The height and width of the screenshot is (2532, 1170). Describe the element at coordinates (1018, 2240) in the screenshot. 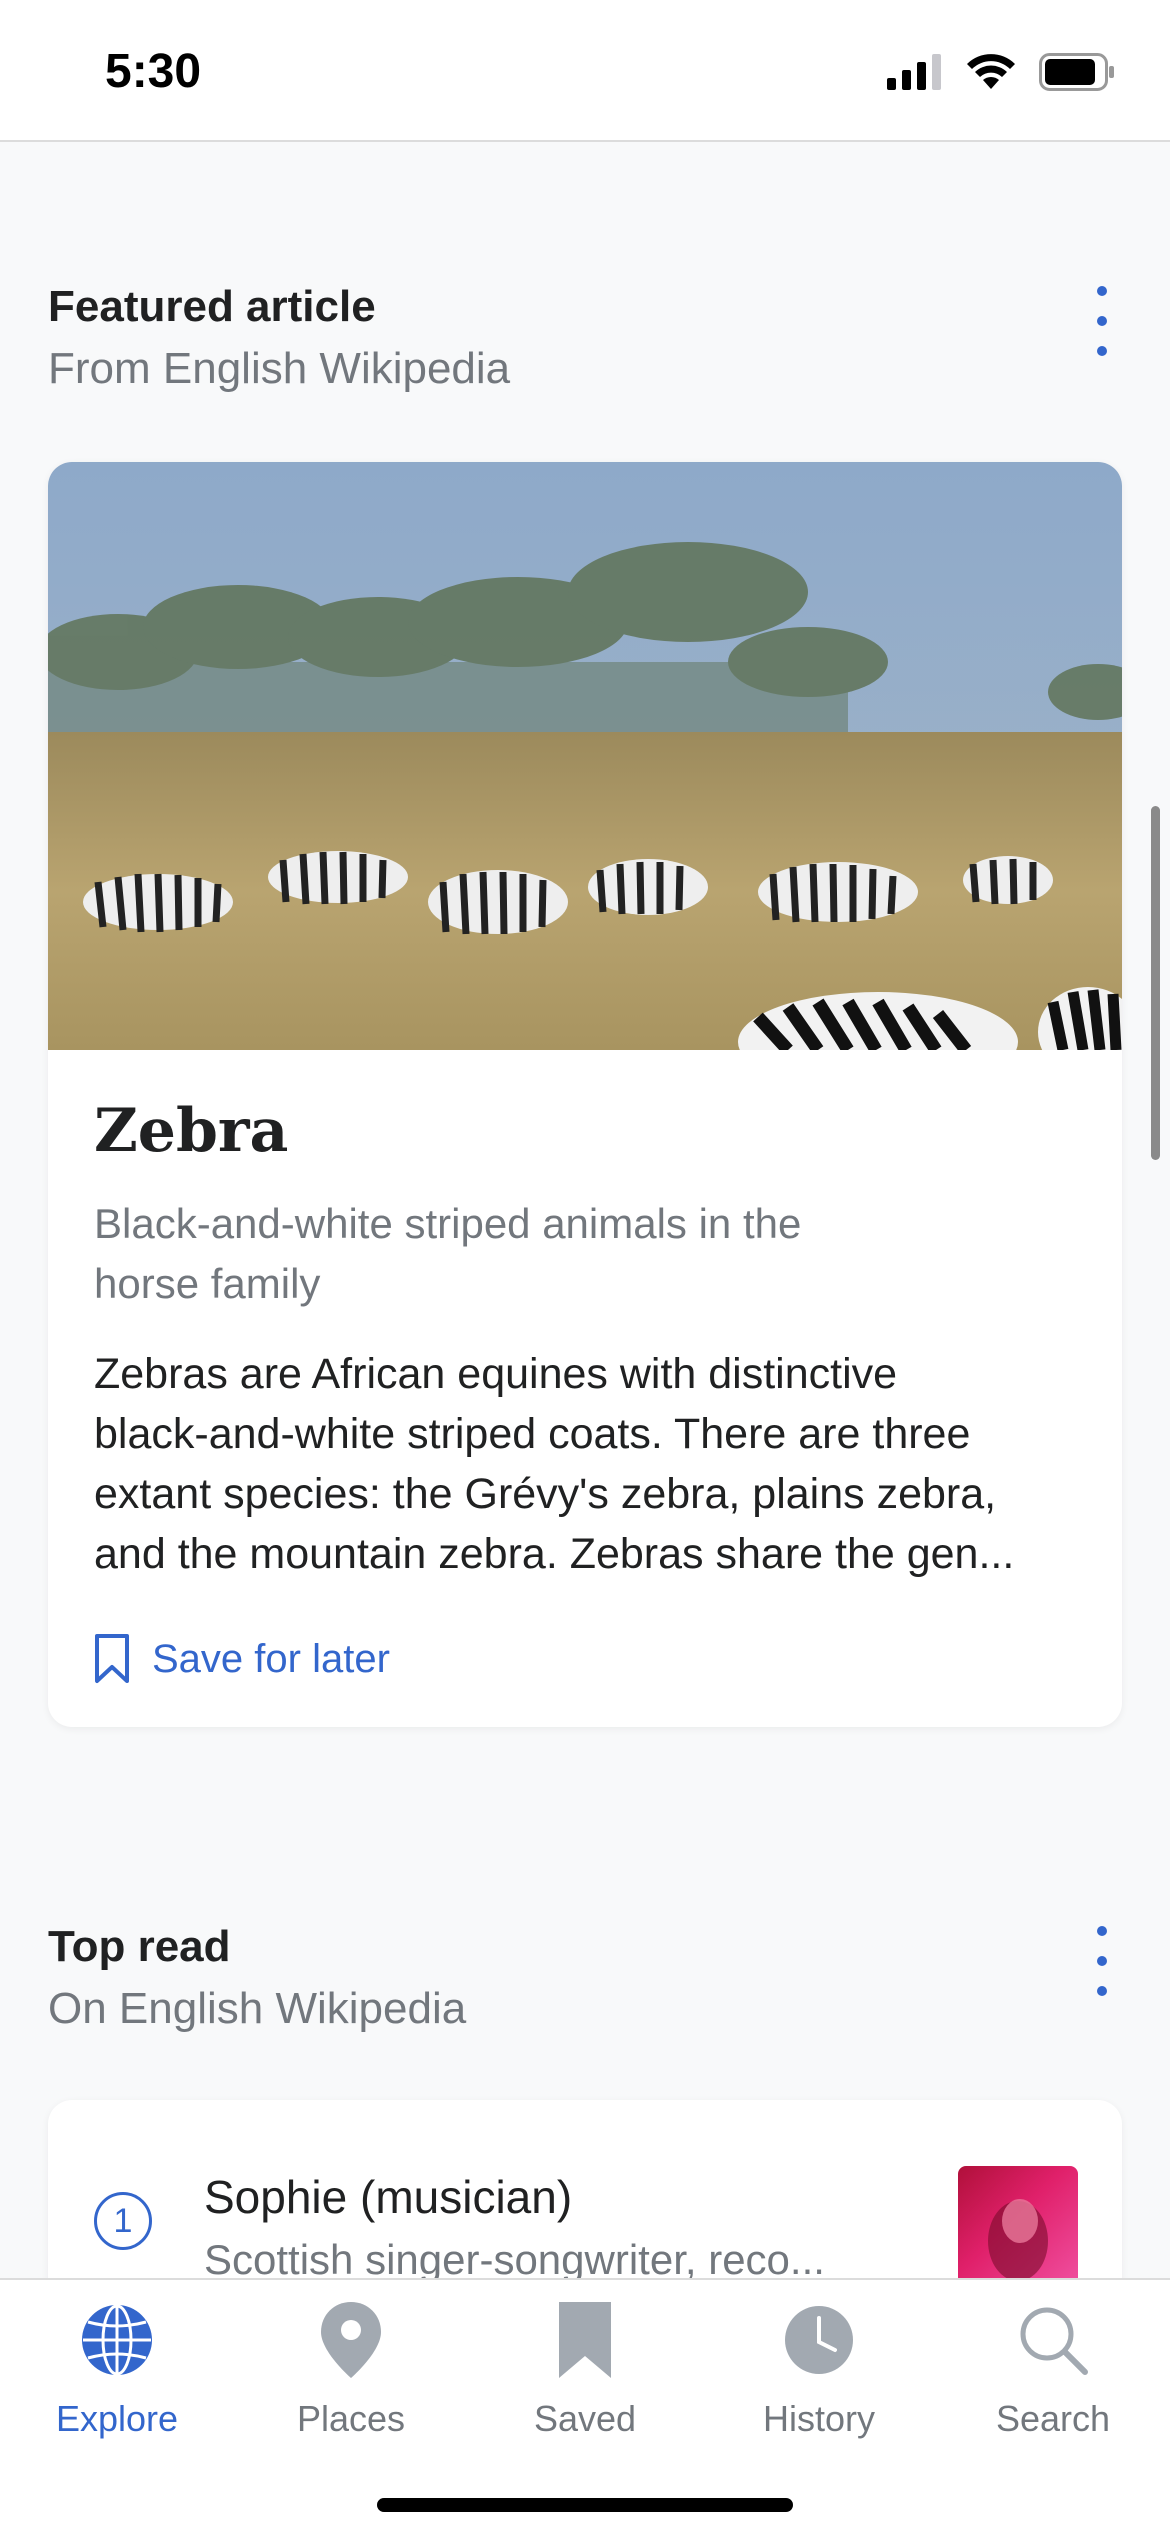

I see `thumbnail-image` at that location.